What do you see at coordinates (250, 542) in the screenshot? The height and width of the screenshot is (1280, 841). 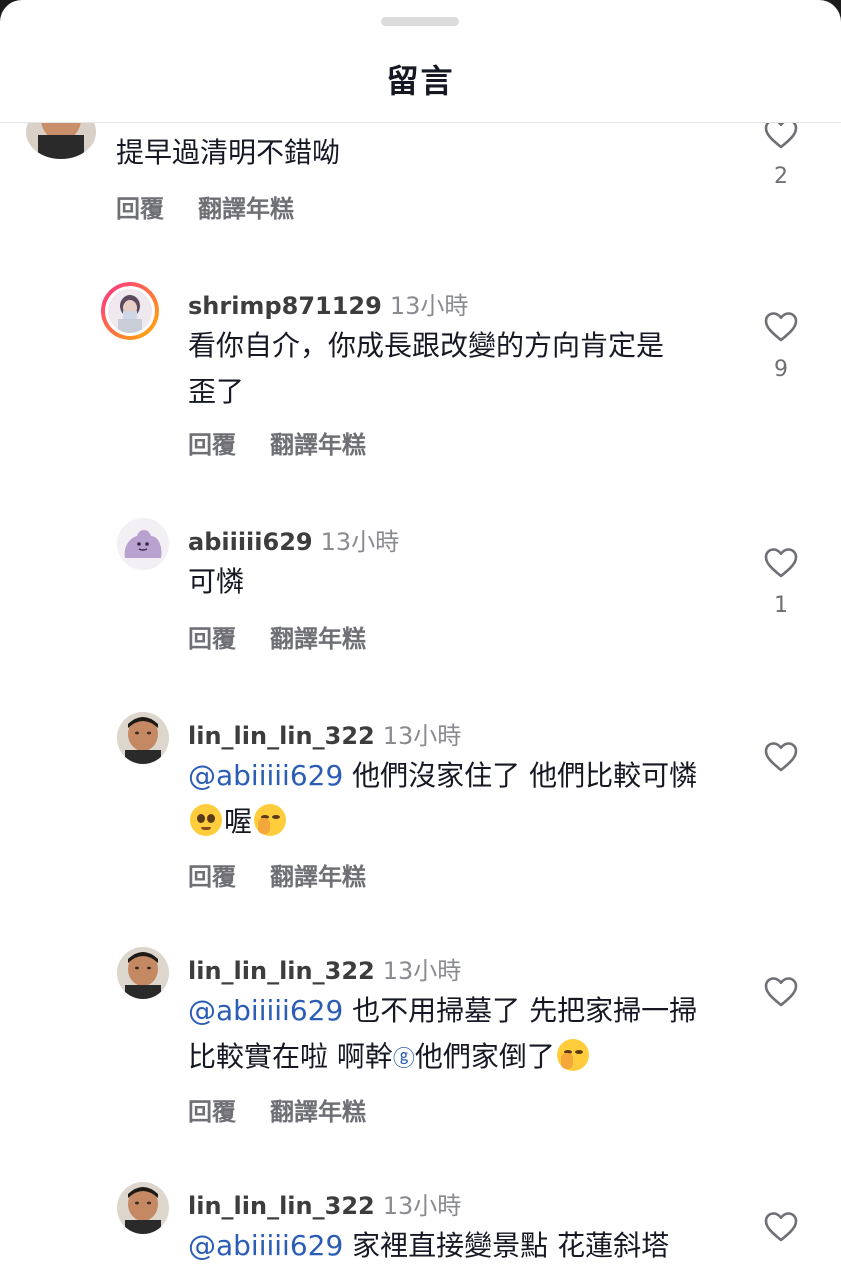 I see `username: abiiiii629` at bounding box center [250, 542].